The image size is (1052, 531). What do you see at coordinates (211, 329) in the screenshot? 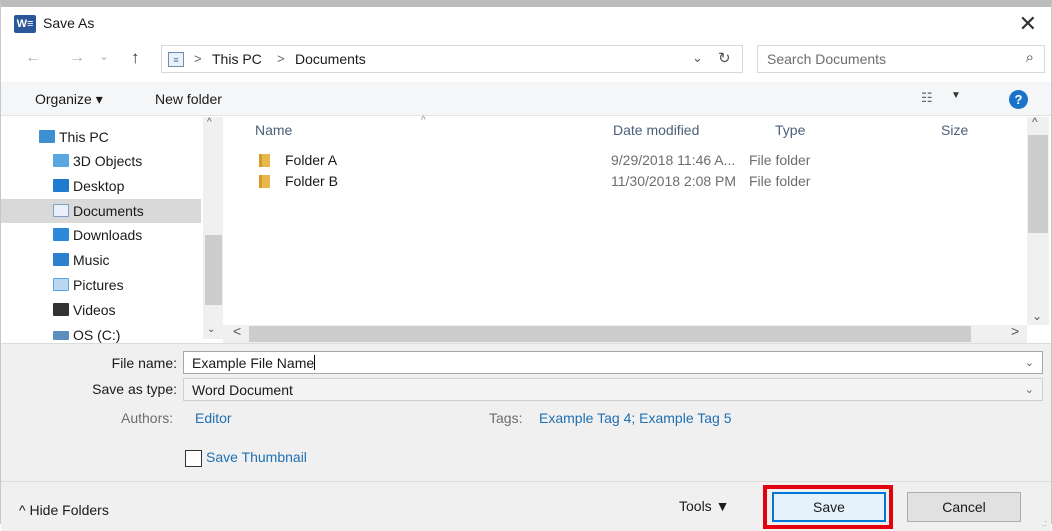
I see `sidebar-scroll-down-icon: ⌄` at bounding box center [211, 329].